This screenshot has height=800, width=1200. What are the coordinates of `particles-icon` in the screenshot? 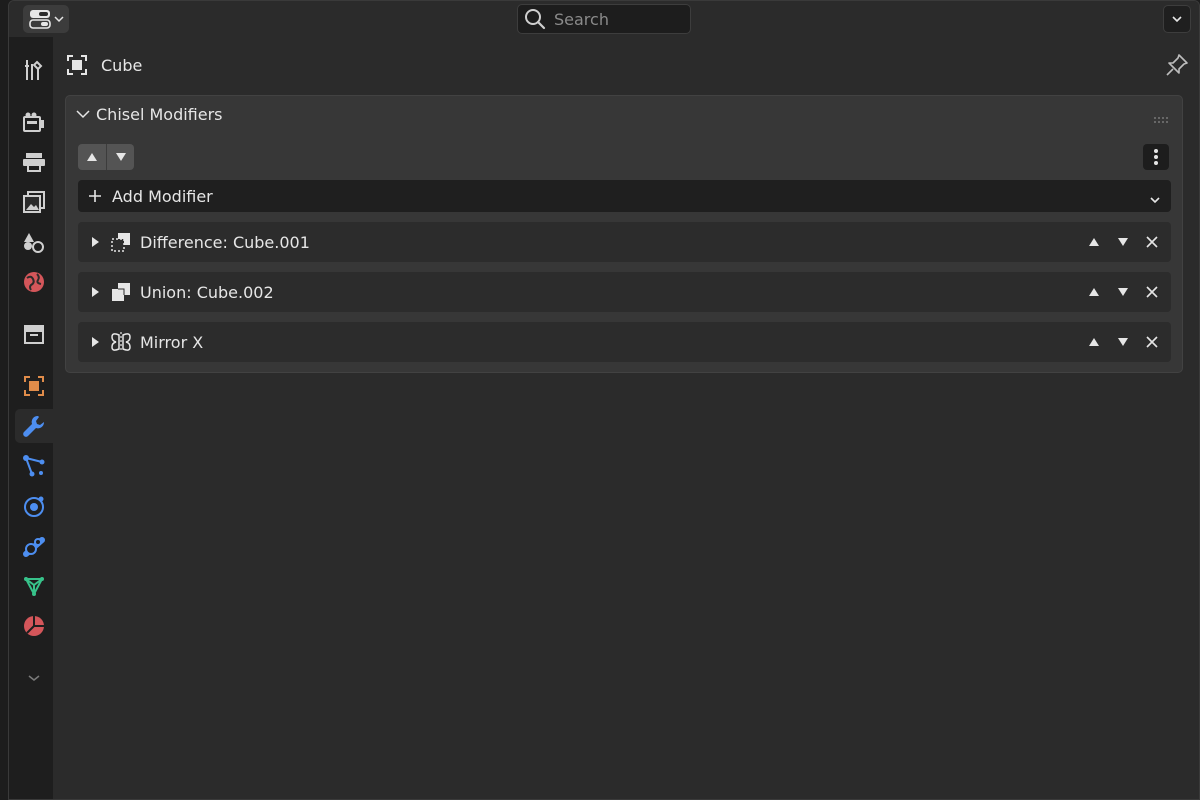 It's located at (34, 466).